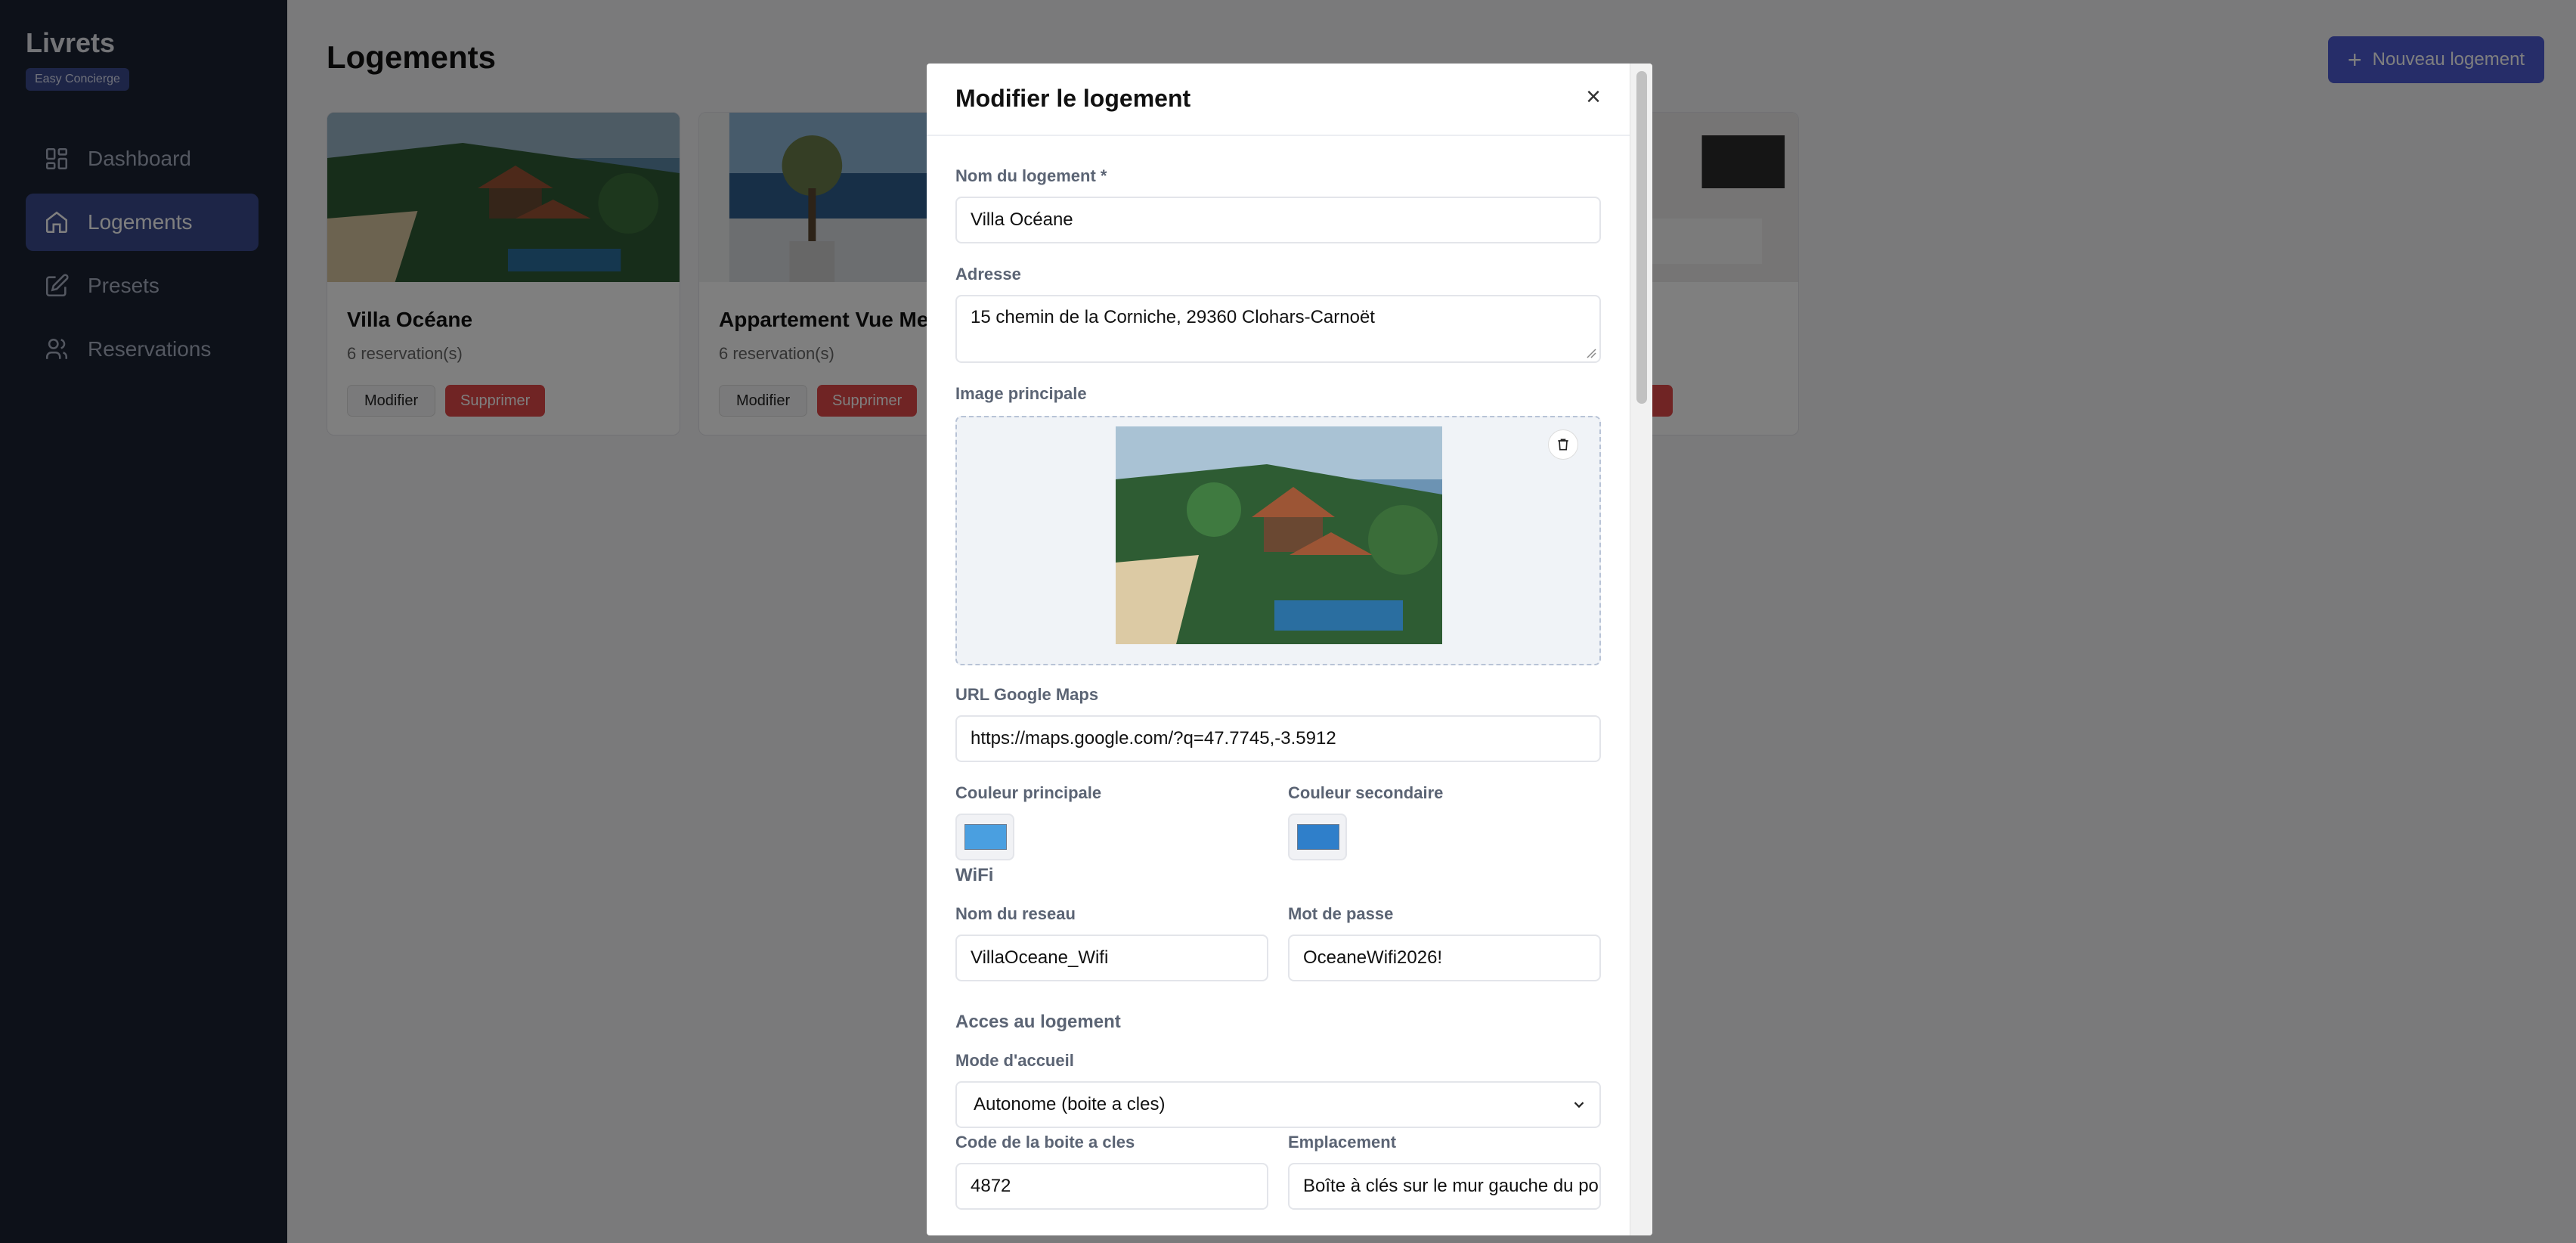 This screenshot has width=2576, height=1243. What do you see at coordinates (1278, 1104) in the screenshot?
I see `mode-select: Autonome (boite a cles)` at bounding box center [1278, 1104].